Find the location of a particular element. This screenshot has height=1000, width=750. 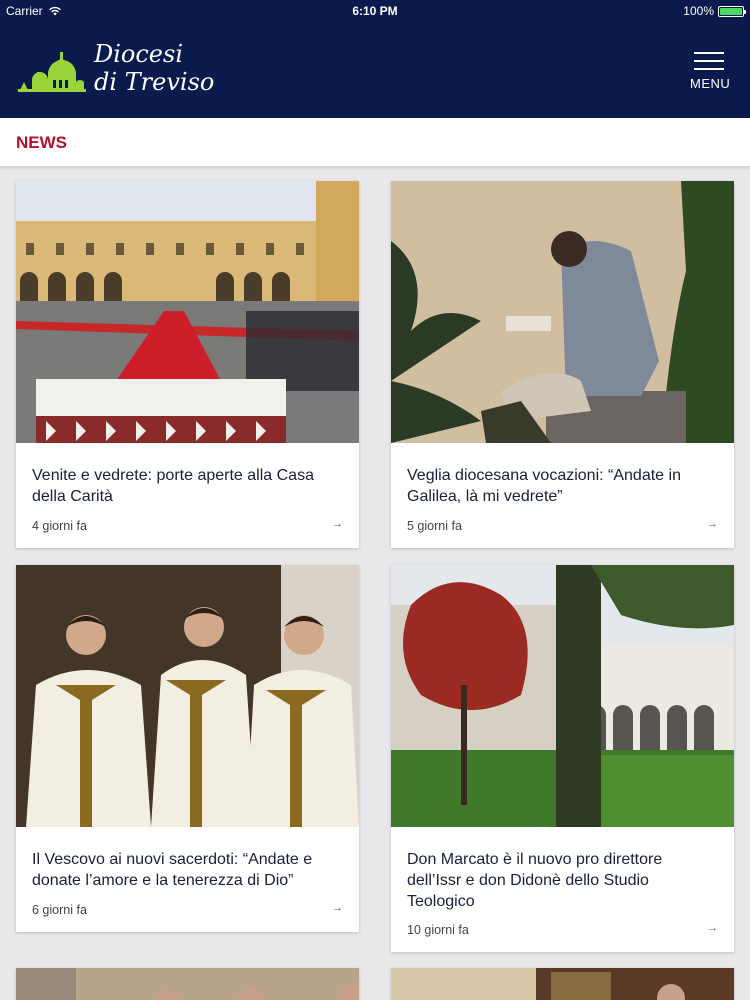

news-date: 5 giorni fa is located at coordinates (434, 526).